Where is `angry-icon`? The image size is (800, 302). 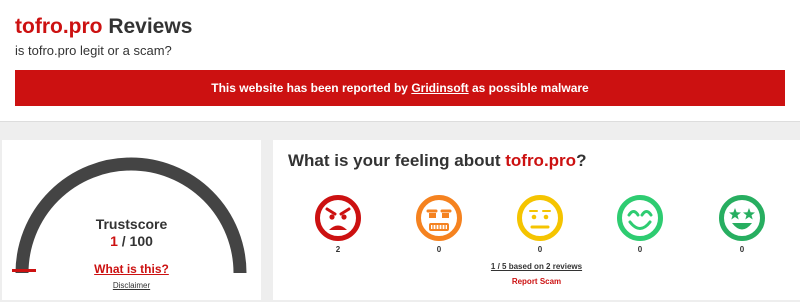 angry-icon is located at coordinates (338, 218).